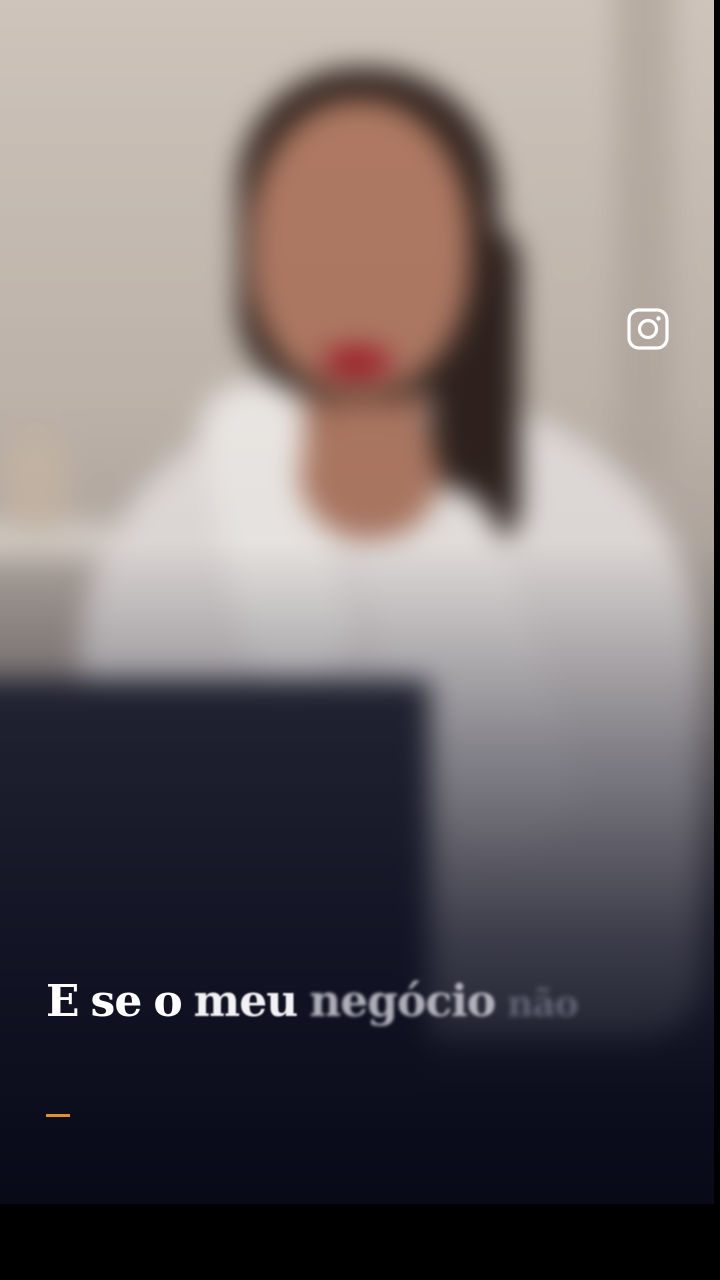 This screenshot has width=720, height=1280. What do you see at coordinates (360, 1242) in the screenshot?
I see `bottom-black-bar` at bounding box center [360, 1242].